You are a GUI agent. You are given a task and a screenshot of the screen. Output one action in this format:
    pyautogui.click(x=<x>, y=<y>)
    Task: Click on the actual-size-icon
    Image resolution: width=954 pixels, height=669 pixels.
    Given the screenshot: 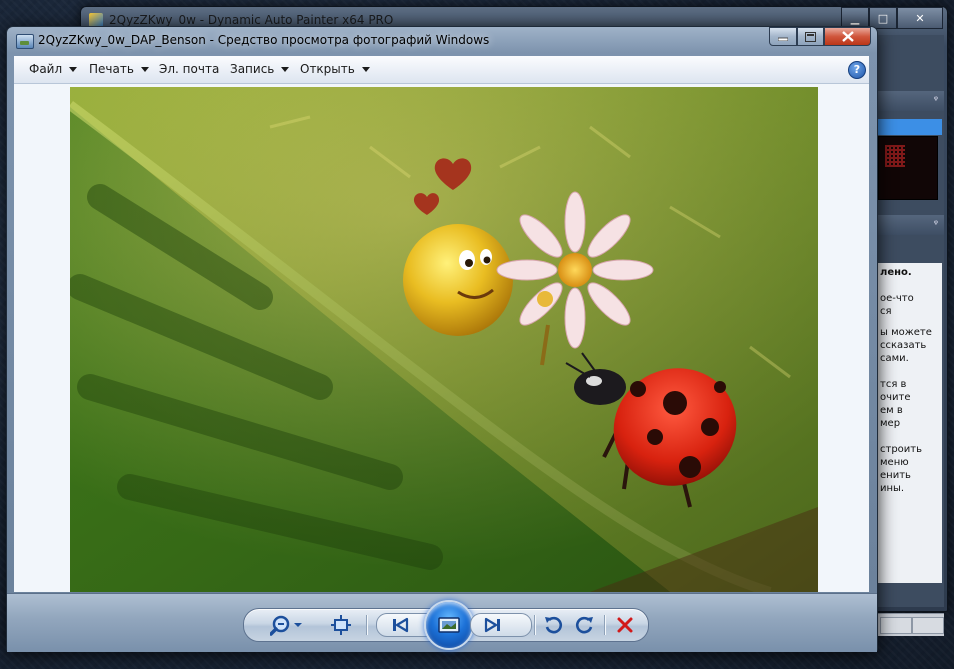 What is the action you would take?
    pyautogui.click(x=341, y=625)
    